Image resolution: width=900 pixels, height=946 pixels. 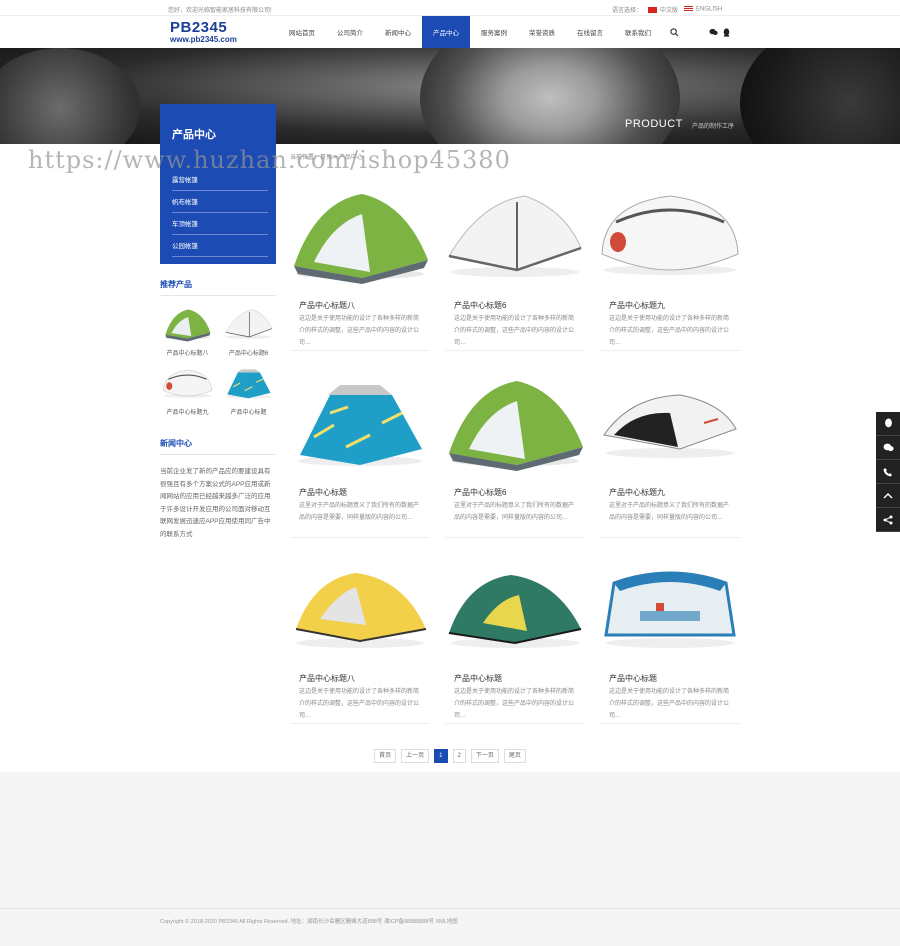 What do you see at coordinates (459, 756) in the screenshot?
I see `pager-page-2: 2` at bounding box center [459, 756].